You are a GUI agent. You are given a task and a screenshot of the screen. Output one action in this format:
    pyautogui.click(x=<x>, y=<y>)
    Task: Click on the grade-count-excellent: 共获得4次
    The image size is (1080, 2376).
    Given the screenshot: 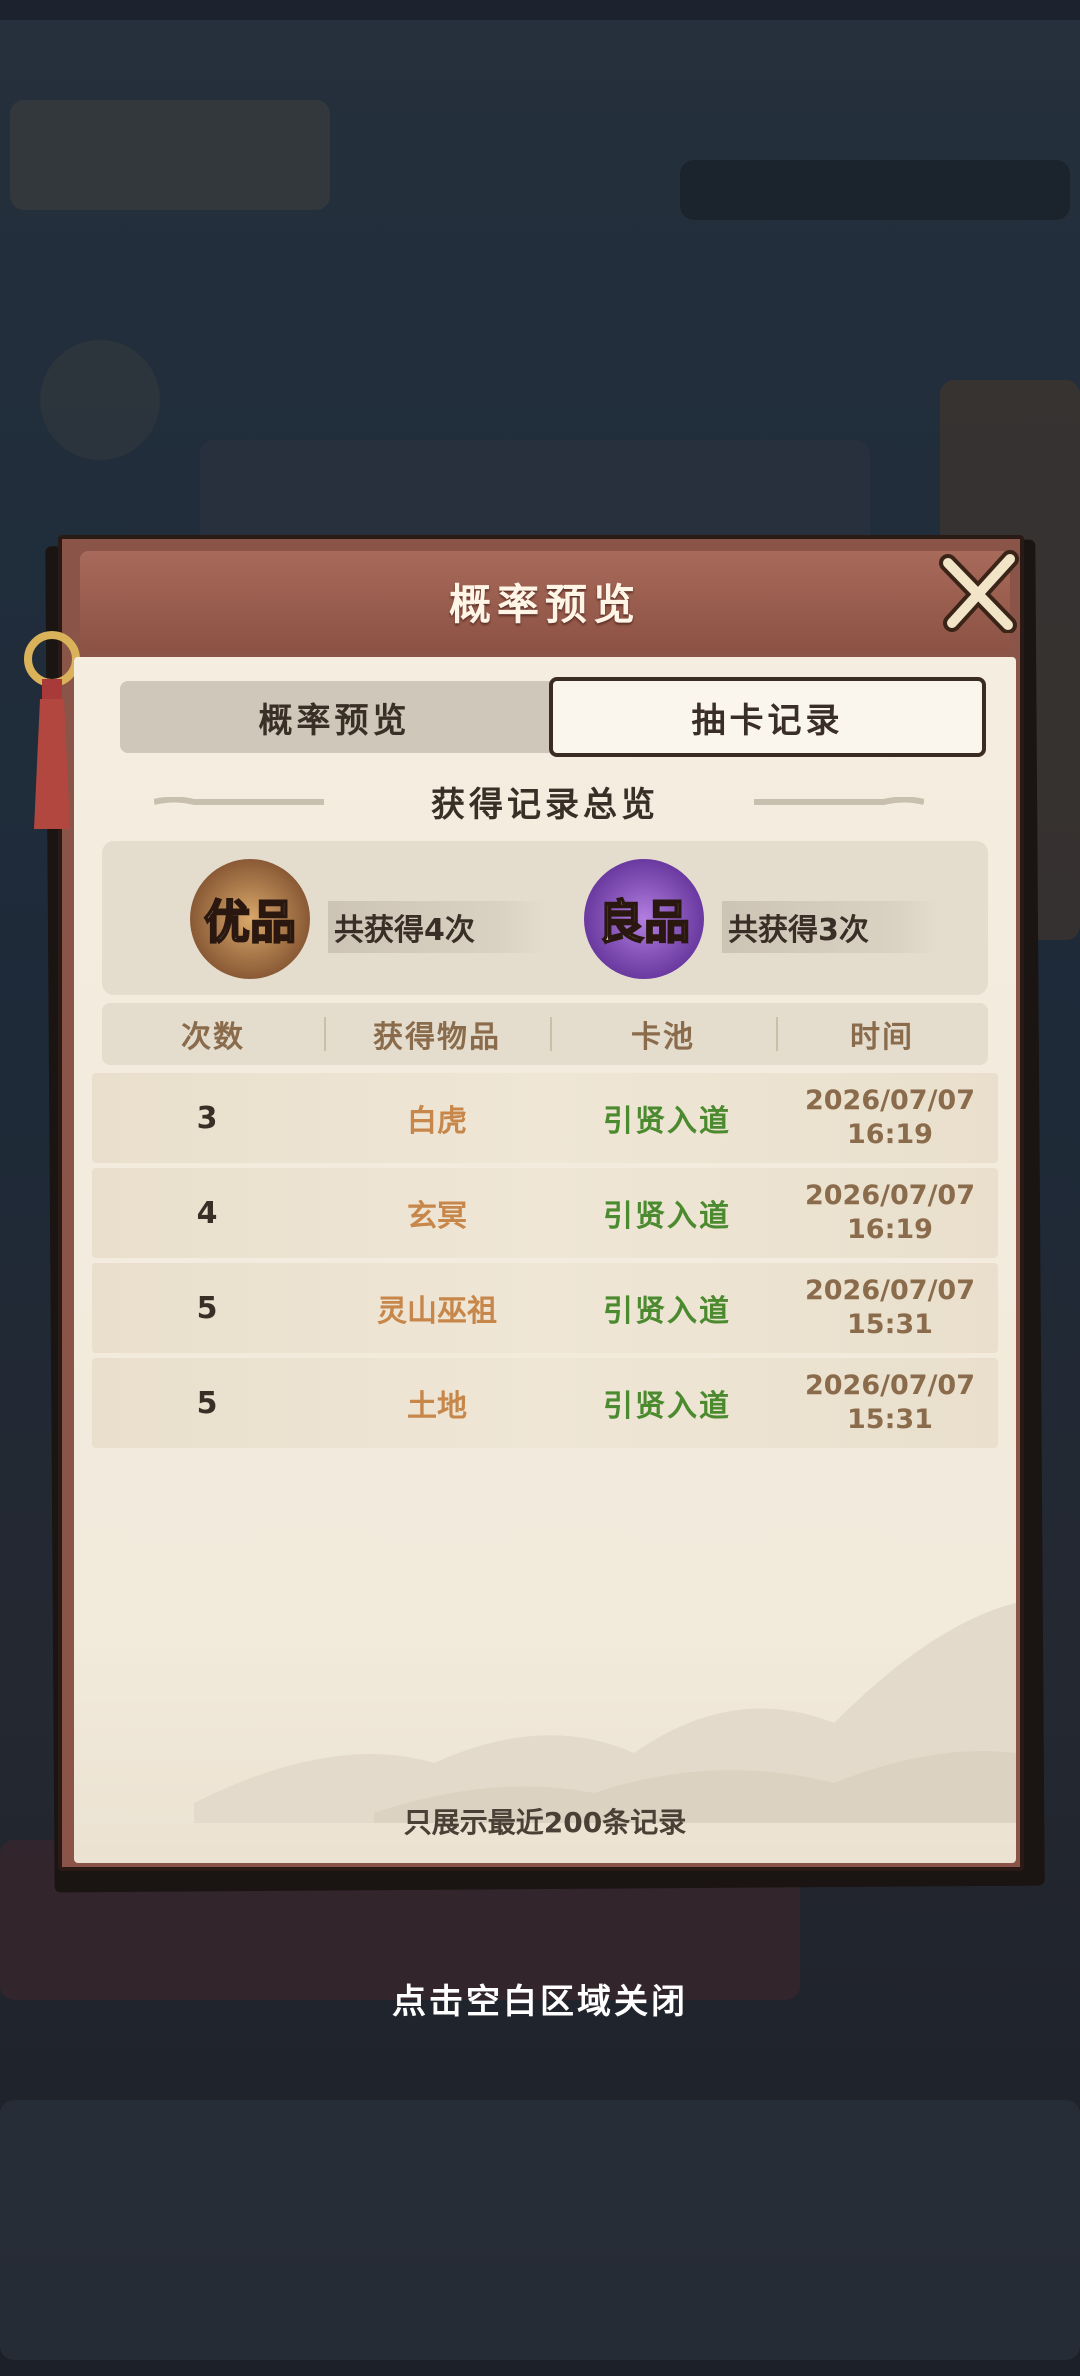 What is the action you would take?
    pyautogui.click(x=436, y=927)
    